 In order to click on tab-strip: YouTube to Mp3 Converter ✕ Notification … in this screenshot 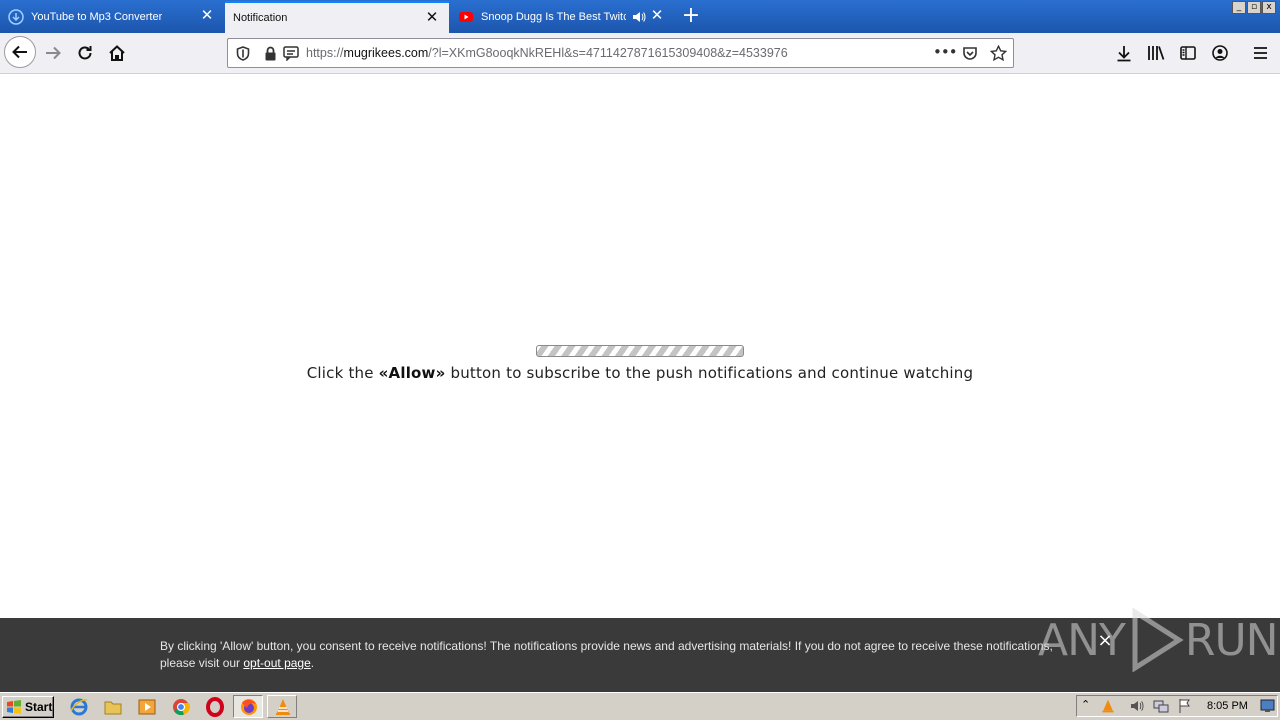, I will do `click(640, 16)`.